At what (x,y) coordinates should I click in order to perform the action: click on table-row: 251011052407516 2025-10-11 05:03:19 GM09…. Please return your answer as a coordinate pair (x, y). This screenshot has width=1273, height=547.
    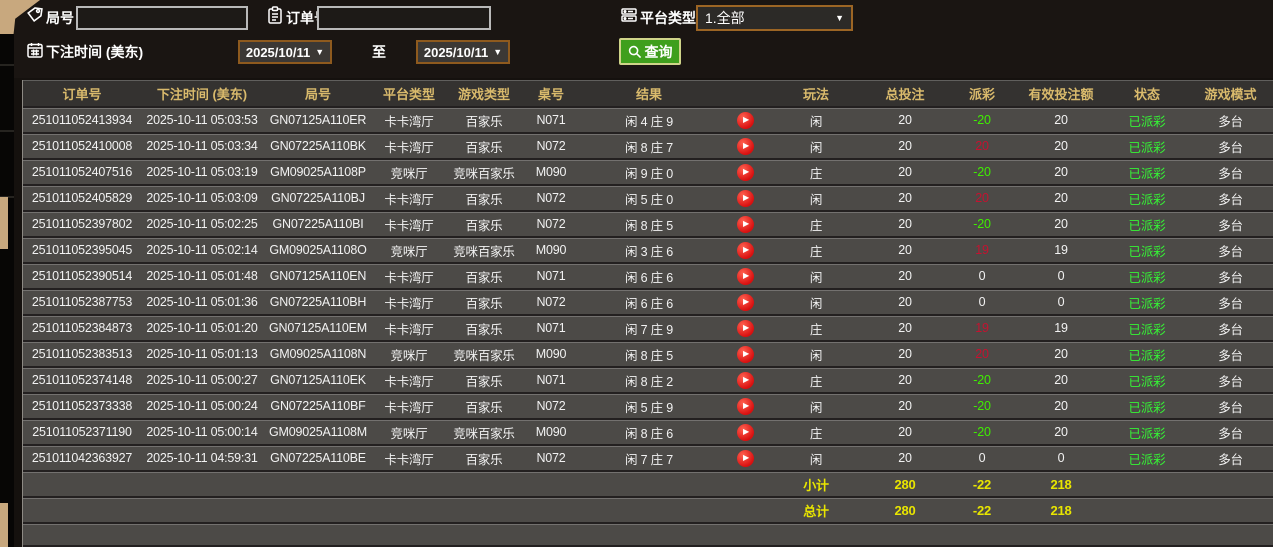
    Looking at the image, I should click on (648, 173).